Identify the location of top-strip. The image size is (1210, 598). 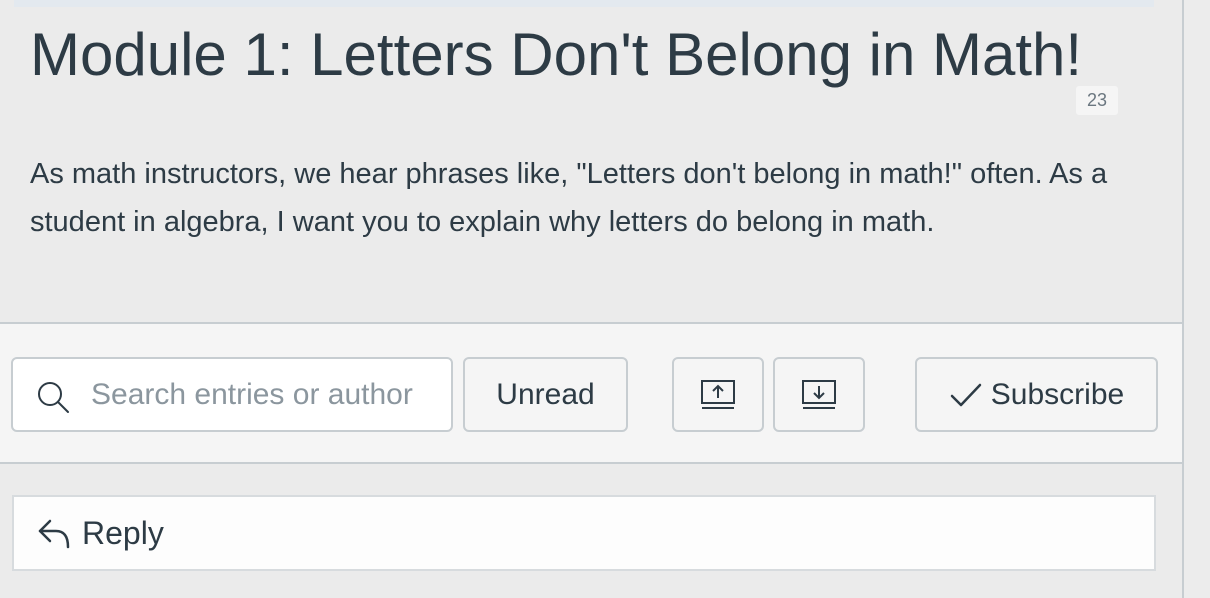
(584, 3).